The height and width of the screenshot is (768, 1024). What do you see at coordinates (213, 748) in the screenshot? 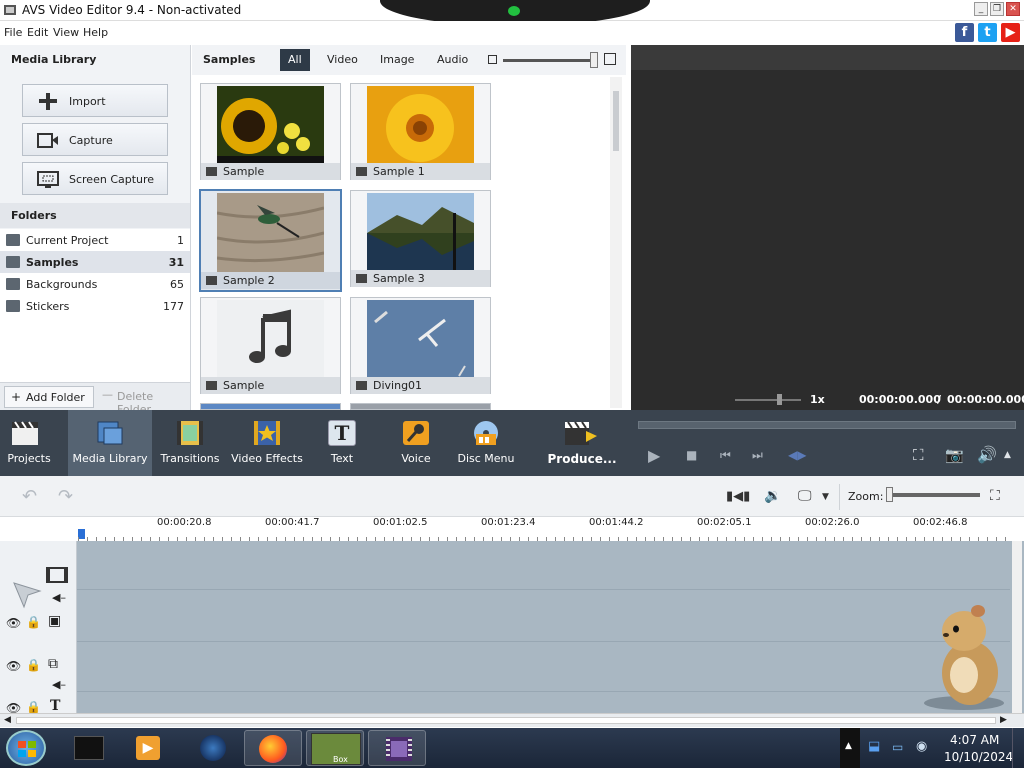
I see `taskbar-app-browser-globe` at bounding box center [213, 748].